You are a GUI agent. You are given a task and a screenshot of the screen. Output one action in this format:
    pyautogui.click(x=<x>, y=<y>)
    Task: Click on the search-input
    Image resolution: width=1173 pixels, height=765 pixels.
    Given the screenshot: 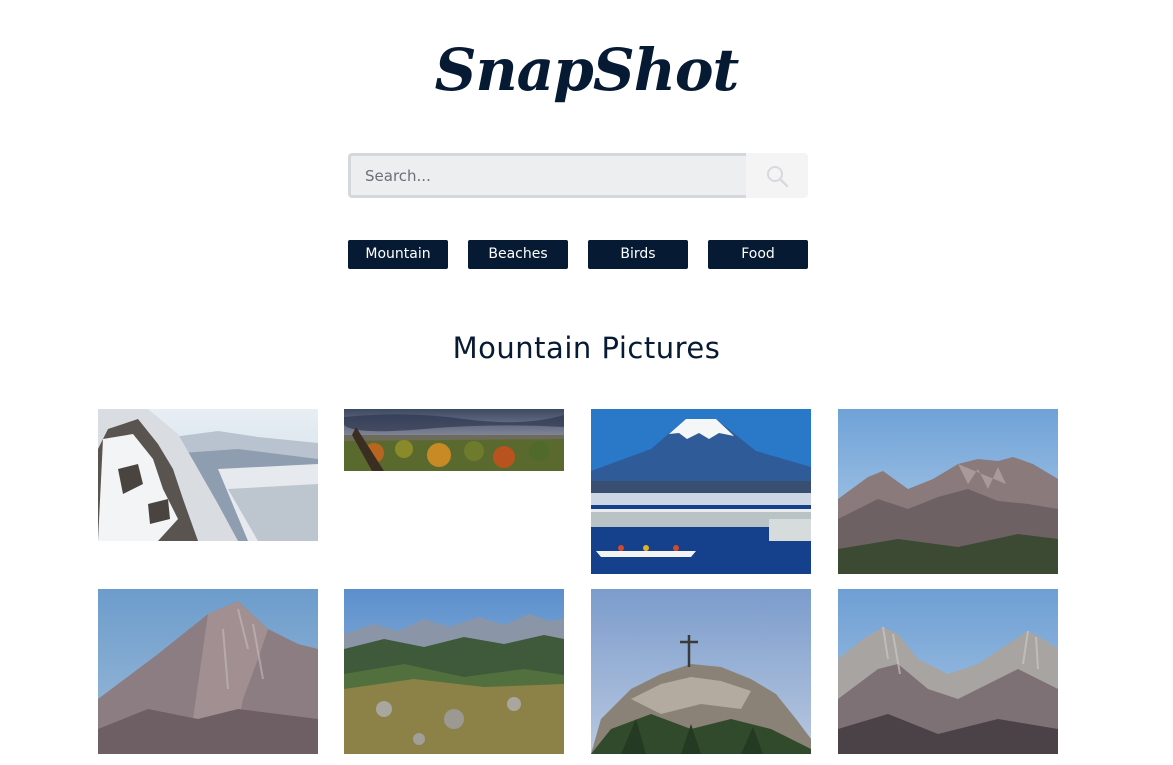 What is the action you would take?
    pyautogui.click(x=547, y=175)
    